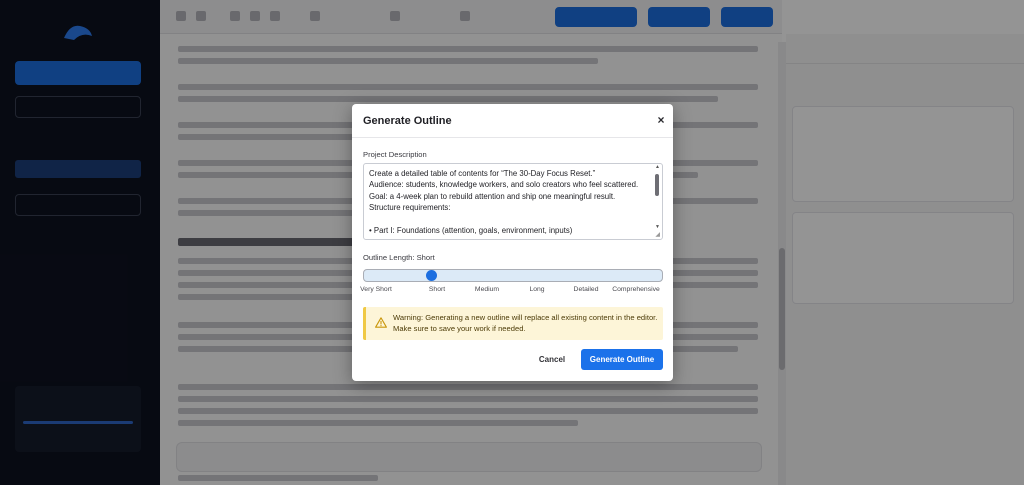  What do you see at coordinates (487, 289) in the screenshot?
I see `tick-medium: Medium` at bounding box center [487, 289].